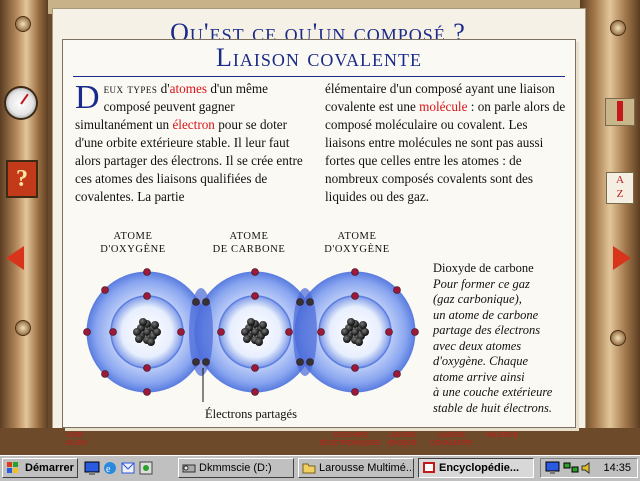 The width and height of the screenshot is (640, 481). I want to click on task-button-drive: Dkmmscie (D:), so click(236, 468).